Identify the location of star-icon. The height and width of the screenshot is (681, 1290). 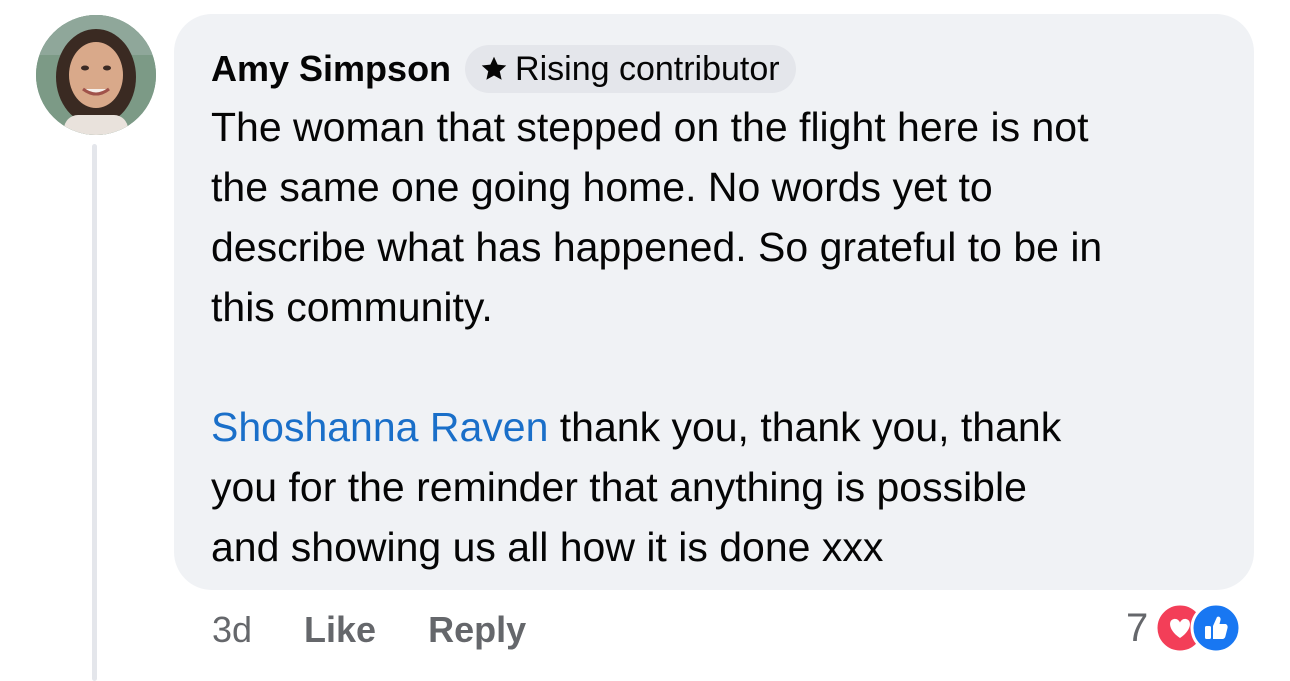
(494, 69).